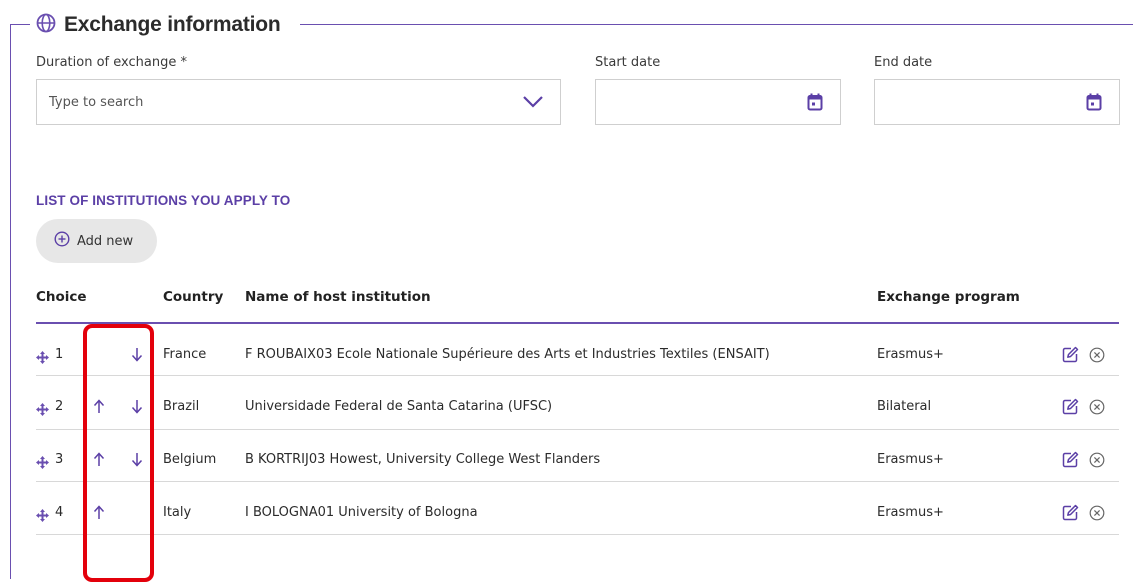 This screenshot has width=1133, height=582. I want to click on globe-icon, so click(46, 25).